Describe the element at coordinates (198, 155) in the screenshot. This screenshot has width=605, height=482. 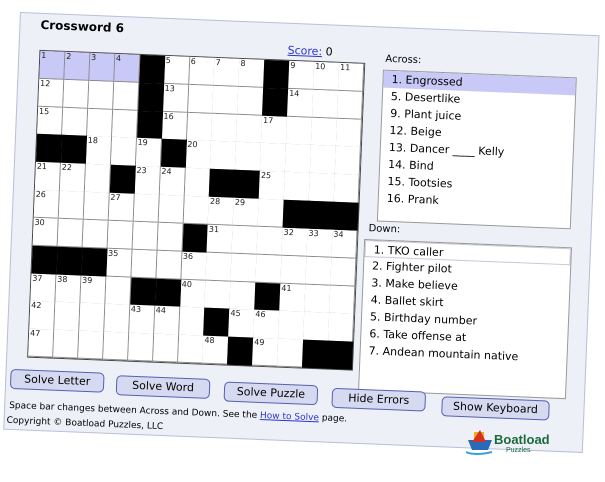
I see `grid-cell: 20` at that location.